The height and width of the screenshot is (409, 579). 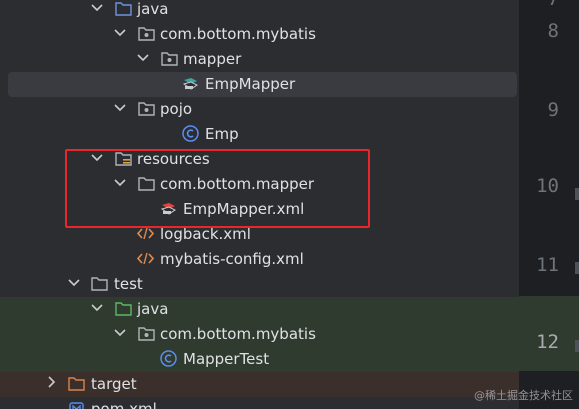 I want to click on tree-node-pom: pom.xml, so click(x=259, y=403).